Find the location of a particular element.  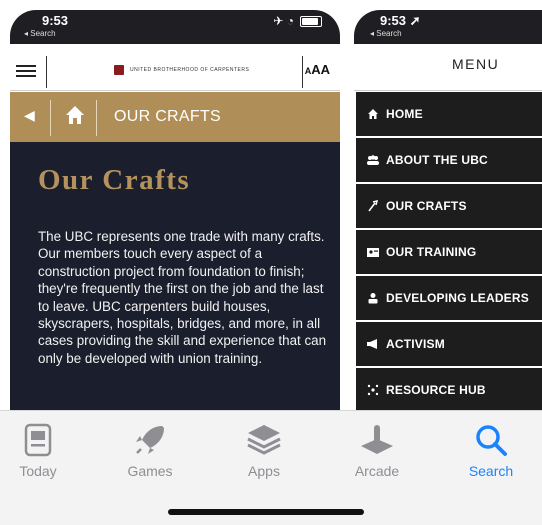

today-icon is located at coordinates (39, 440).